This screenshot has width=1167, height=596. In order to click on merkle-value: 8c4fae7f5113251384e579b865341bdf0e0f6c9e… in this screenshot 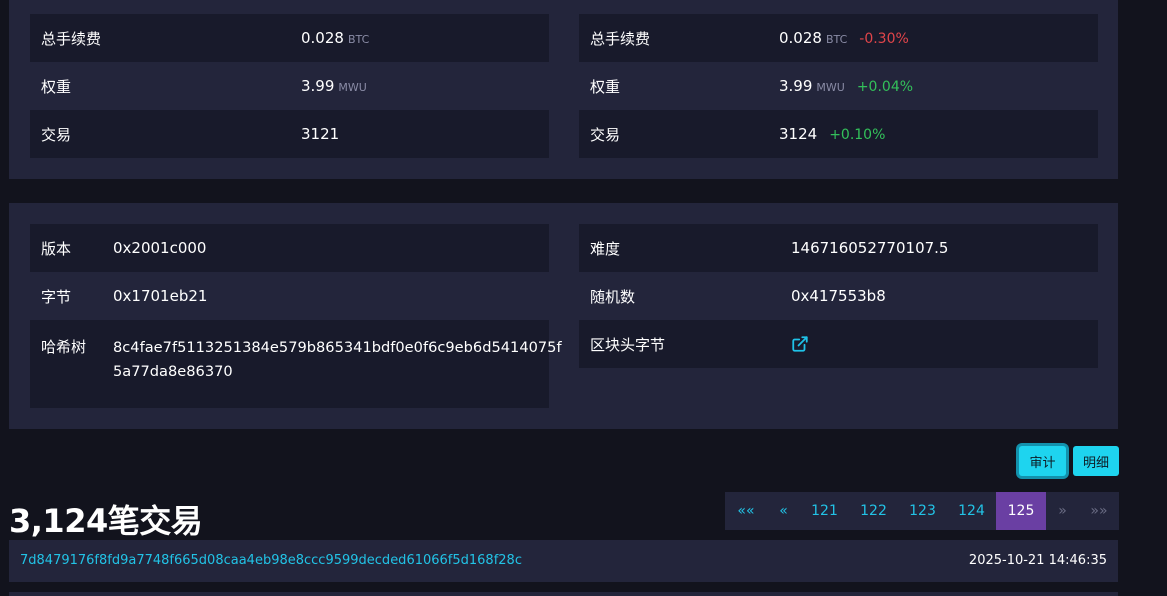, I will do `click(337, 360)`.